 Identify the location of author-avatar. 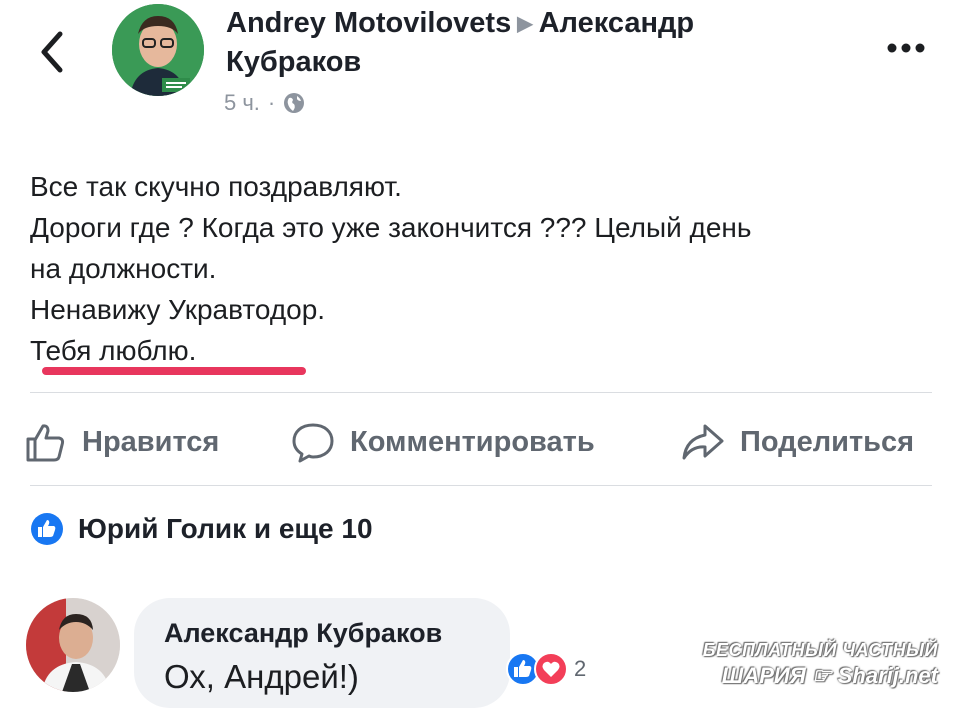
(158, 50).